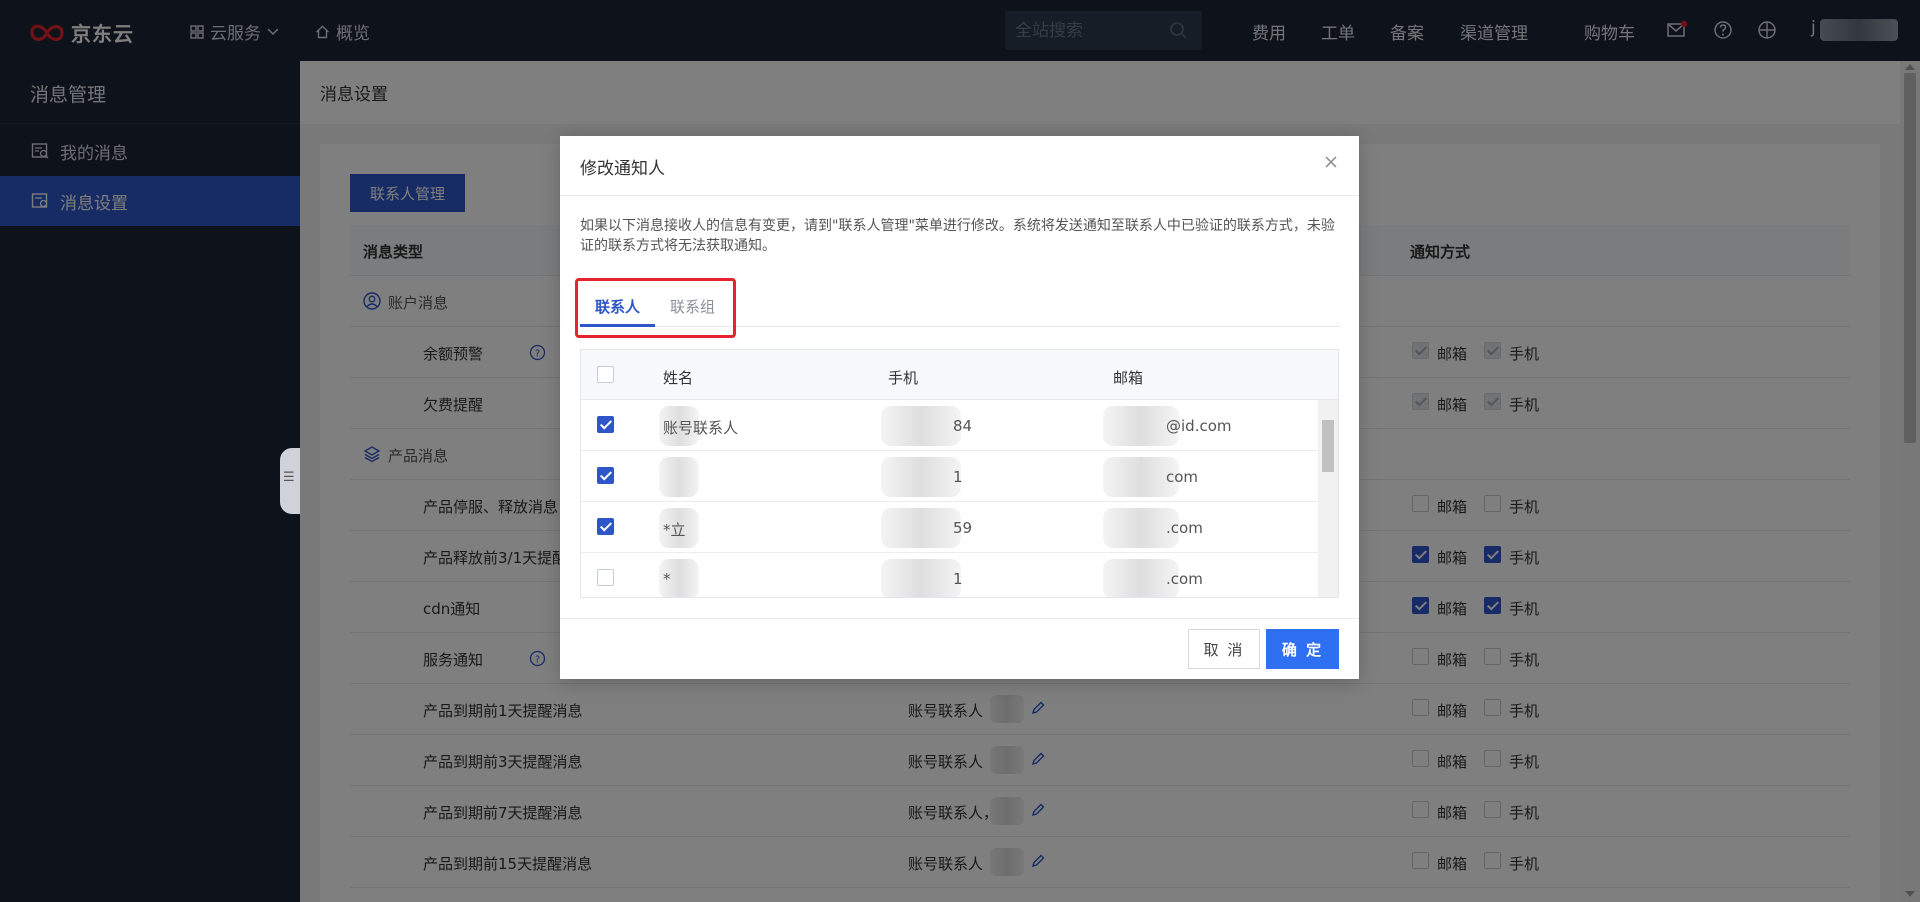 Image resolution: width=1920 pixels, height=902 pixels. I want to click on contact-email: com, so click(1182, 477).